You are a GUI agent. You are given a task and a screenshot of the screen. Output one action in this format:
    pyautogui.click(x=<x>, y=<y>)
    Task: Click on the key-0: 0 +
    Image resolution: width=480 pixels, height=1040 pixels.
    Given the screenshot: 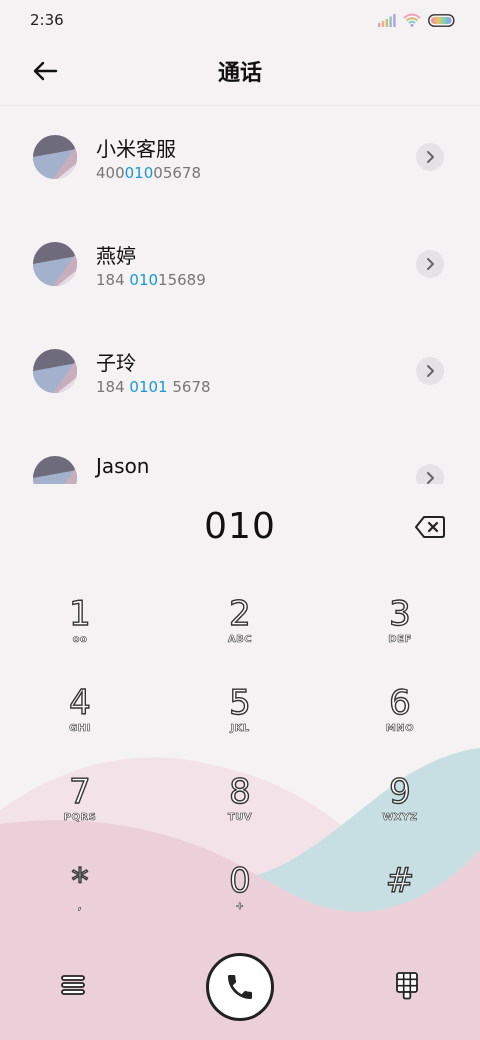 What is the action you would take?
    pyautogui.click(x=240, y=881)
    